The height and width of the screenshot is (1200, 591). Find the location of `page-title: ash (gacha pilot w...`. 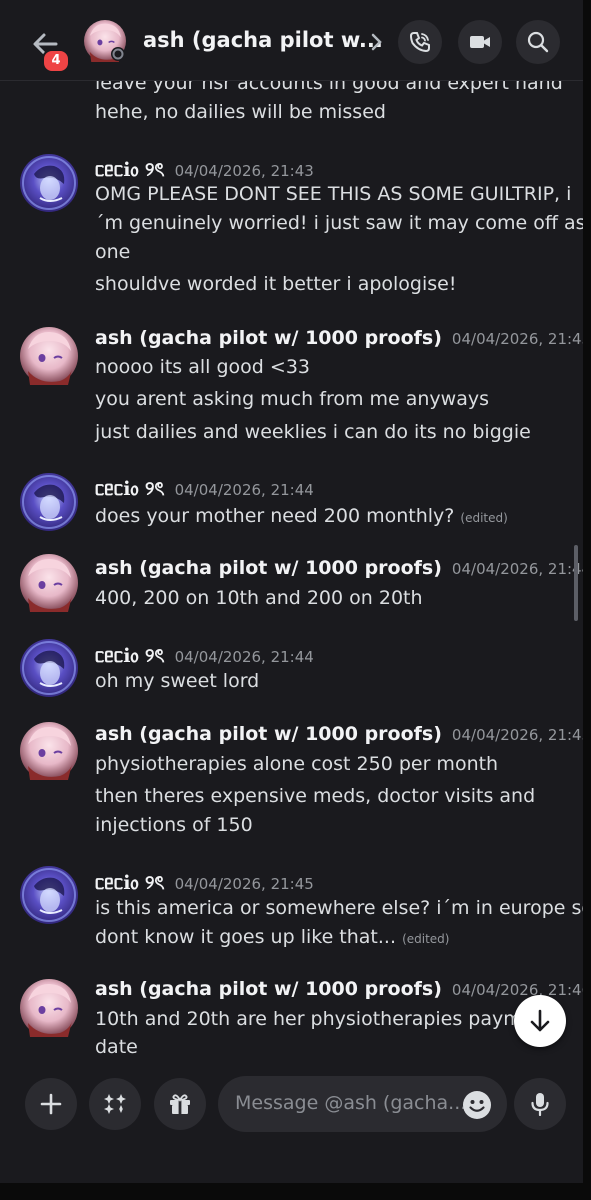

page-title: ash (gacha pilot w... is located at coordinates (263, 40).